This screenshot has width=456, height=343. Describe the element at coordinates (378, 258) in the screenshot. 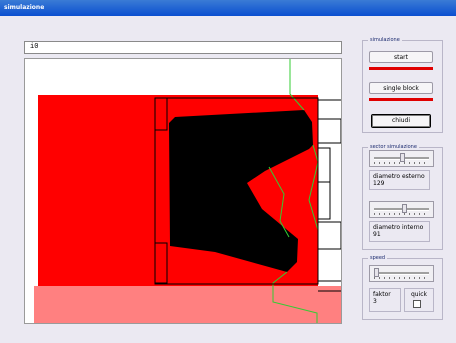

I see `speed-group-label: speed` at that location.